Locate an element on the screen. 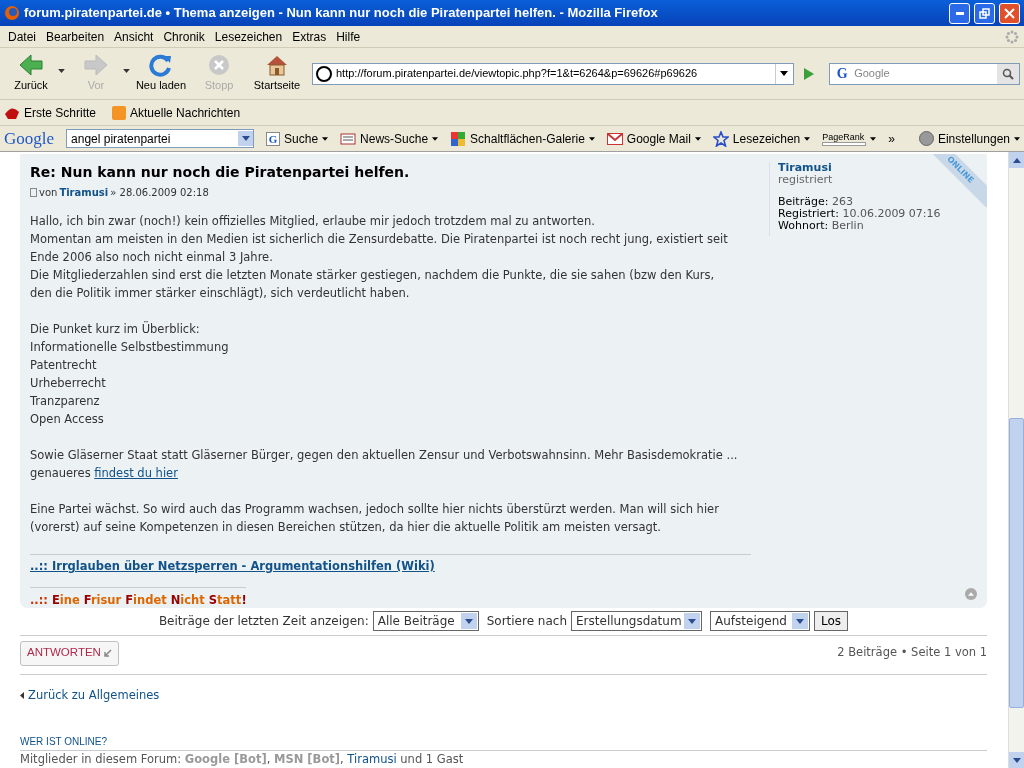 The height and width of the screenshot is (768, 1024). reload-icon is located at coordinates (161, 65).